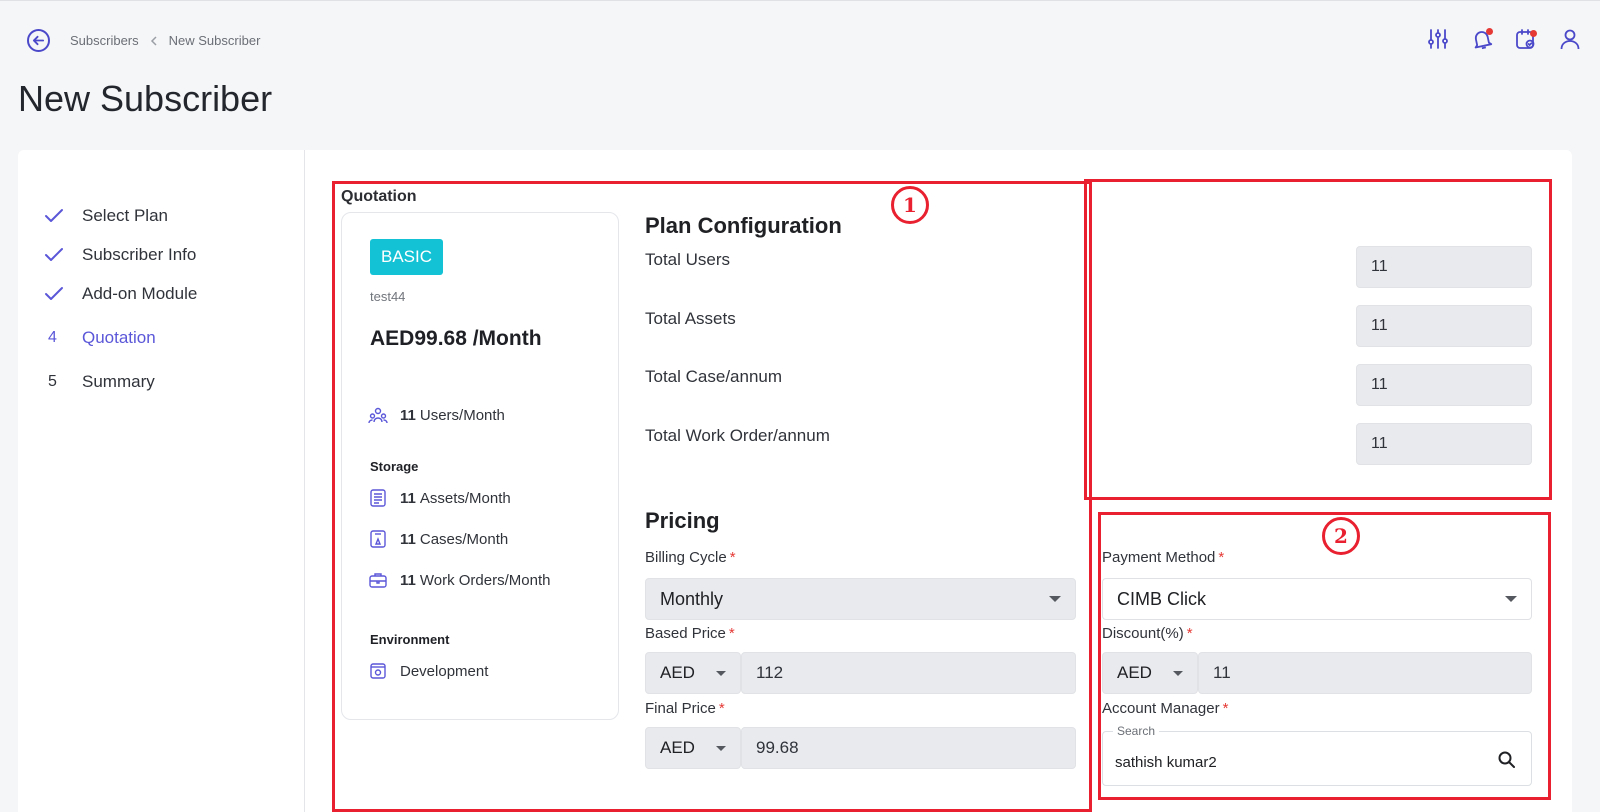 The height and width of the screenshot is (812, 1600). Describe the element at coordinates (464, 539) in the screenshot. I see `cases-label: Cases/Month` at that location.